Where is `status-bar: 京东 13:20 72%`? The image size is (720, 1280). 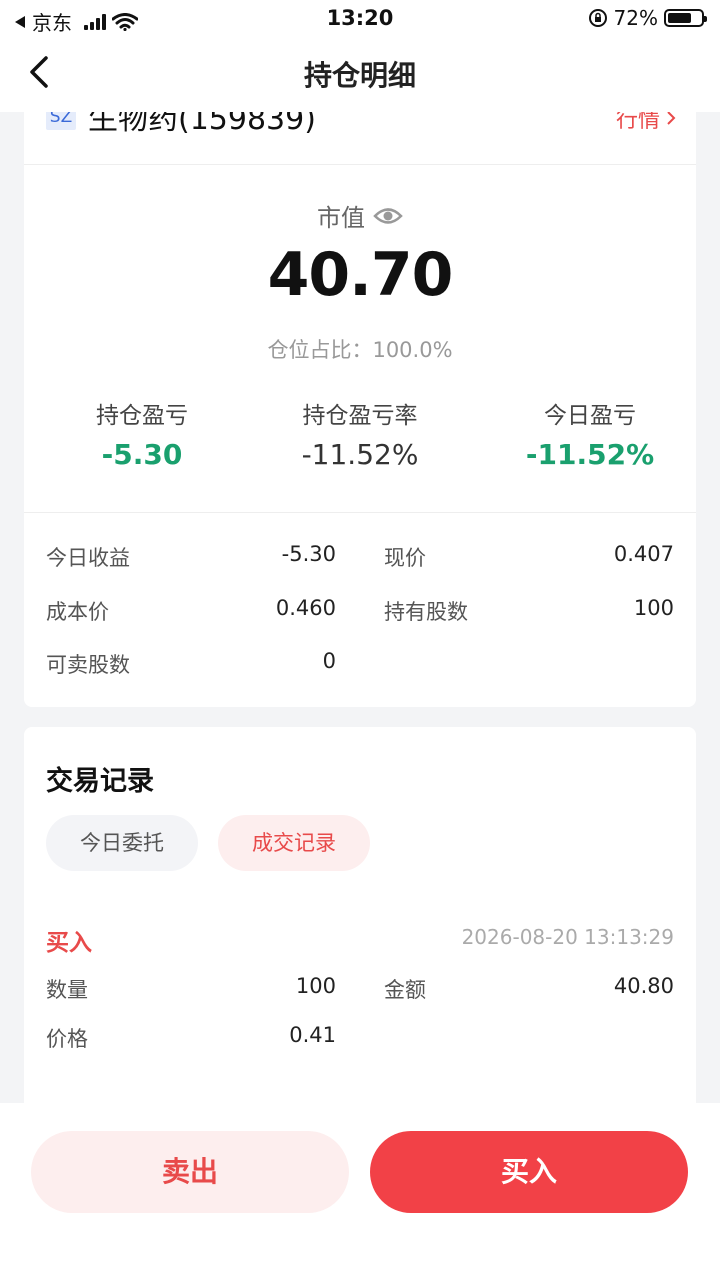
status-bar: 京东 13:20 72% is located at coordinates (360, 18).